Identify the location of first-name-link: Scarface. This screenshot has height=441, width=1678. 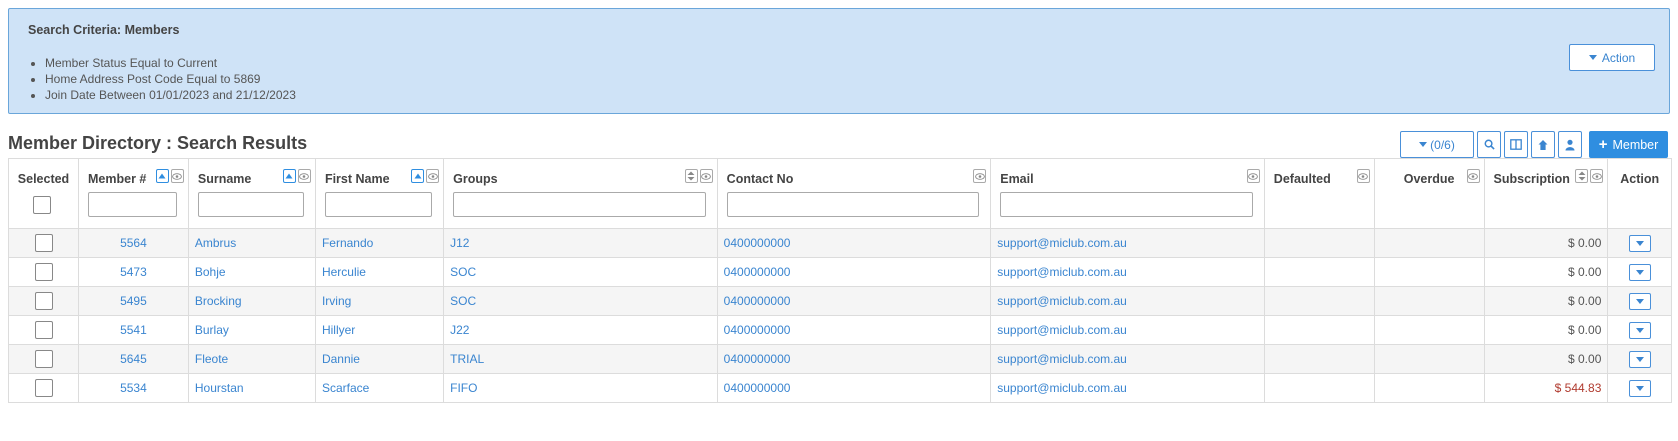
(379, 388).